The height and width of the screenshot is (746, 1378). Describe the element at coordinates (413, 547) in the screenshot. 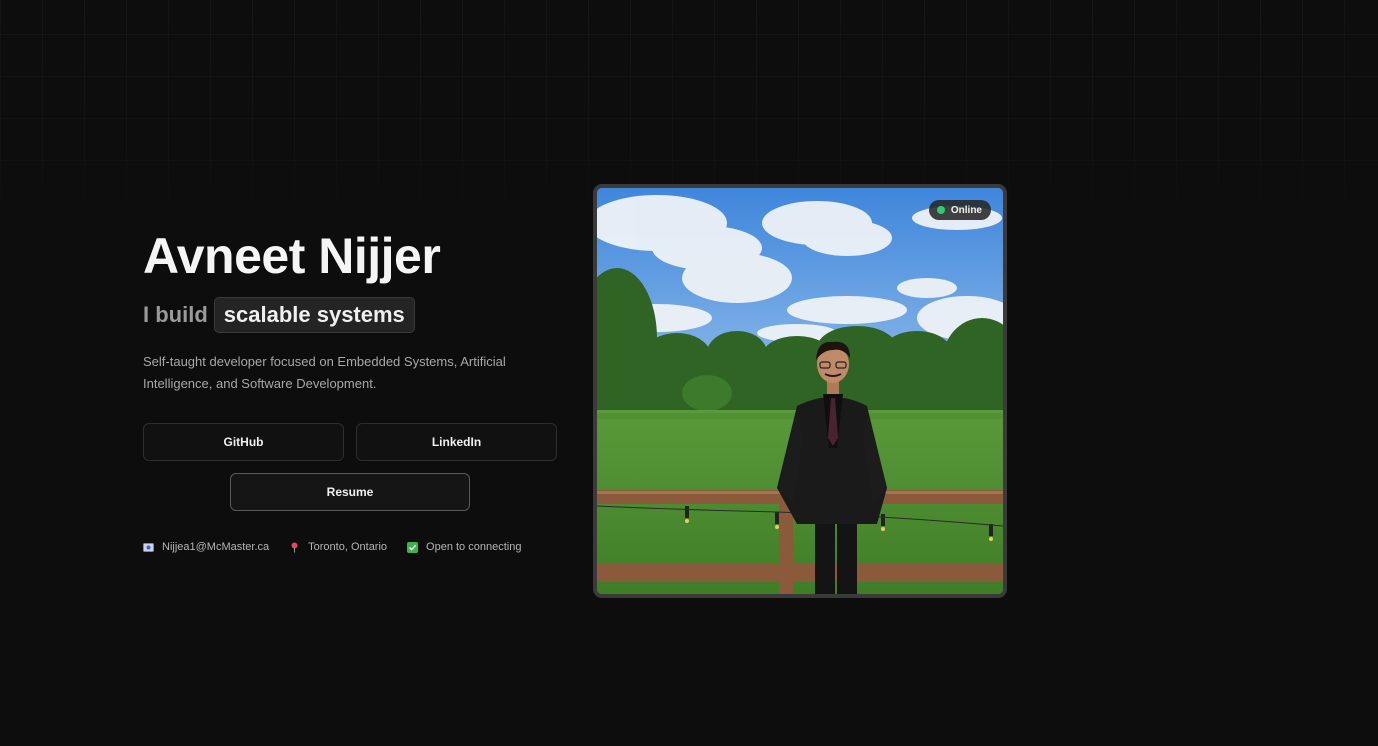

I see `check-box-icon` at that location.